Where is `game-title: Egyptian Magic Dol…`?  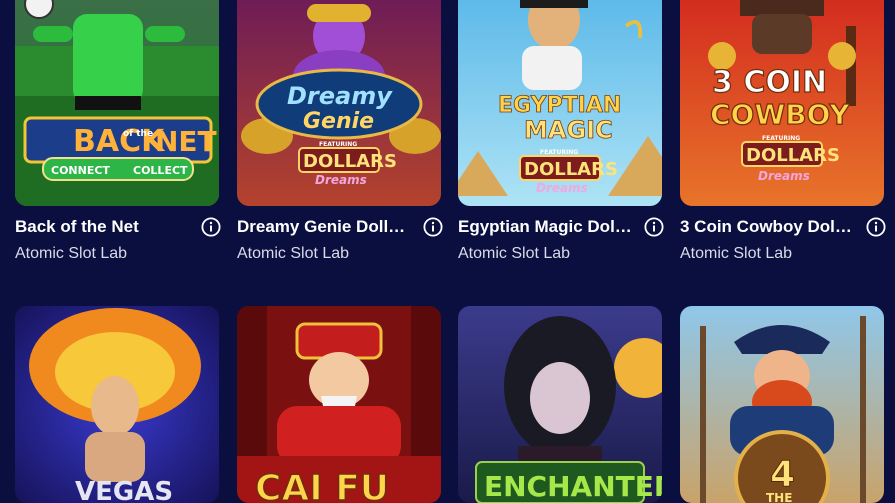
game-title: Egyptian Magic Dol… is located at coordinates (545, 227).